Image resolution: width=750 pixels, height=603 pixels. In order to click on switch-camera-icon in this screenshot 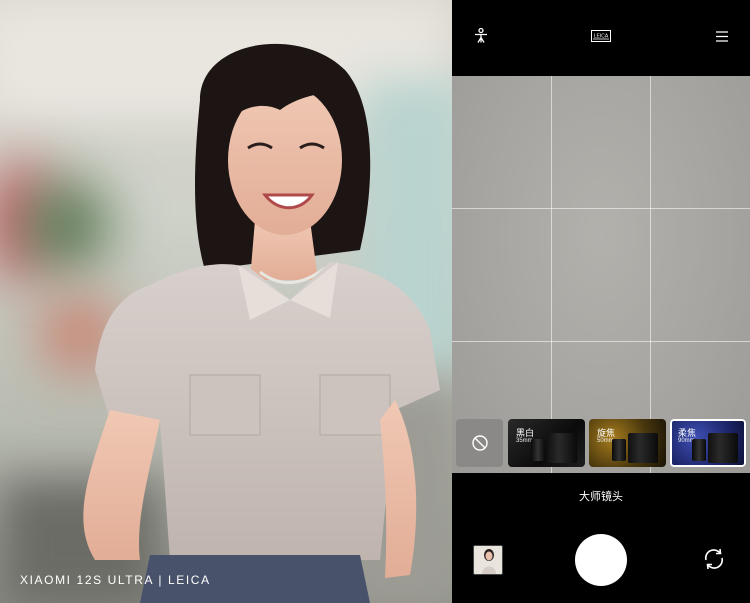, I will do `click(714, 561)`.